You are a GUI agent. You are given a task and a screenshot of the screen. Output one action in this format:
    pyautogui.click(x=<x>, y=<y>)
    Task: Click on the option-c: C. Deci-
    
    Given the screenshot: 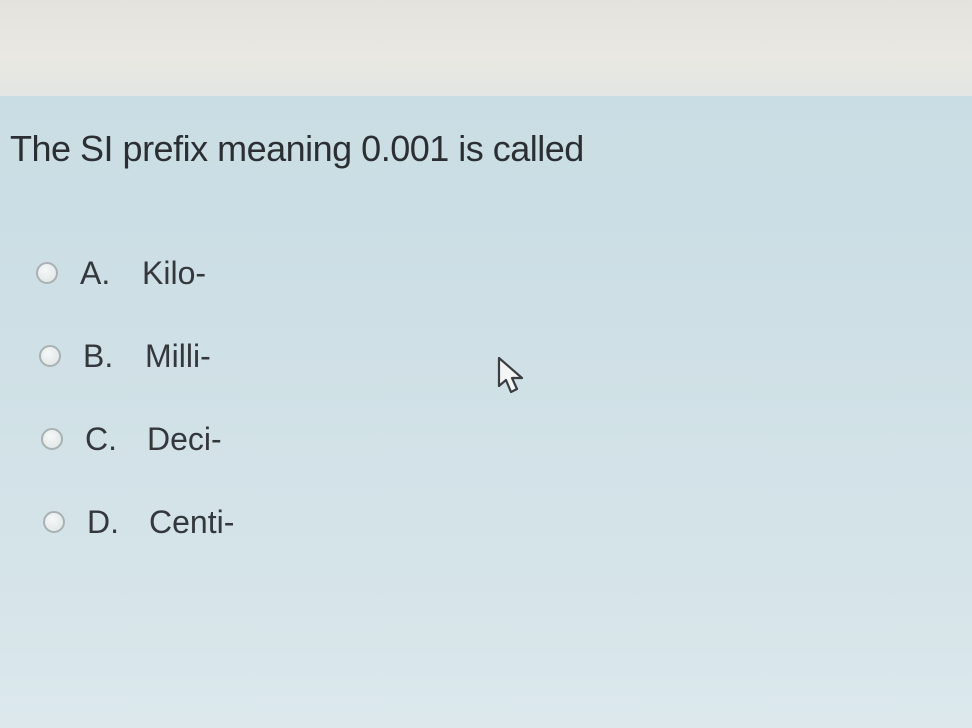 What is the action you would take?
    pyautogui.click(x=137, y=439)
    